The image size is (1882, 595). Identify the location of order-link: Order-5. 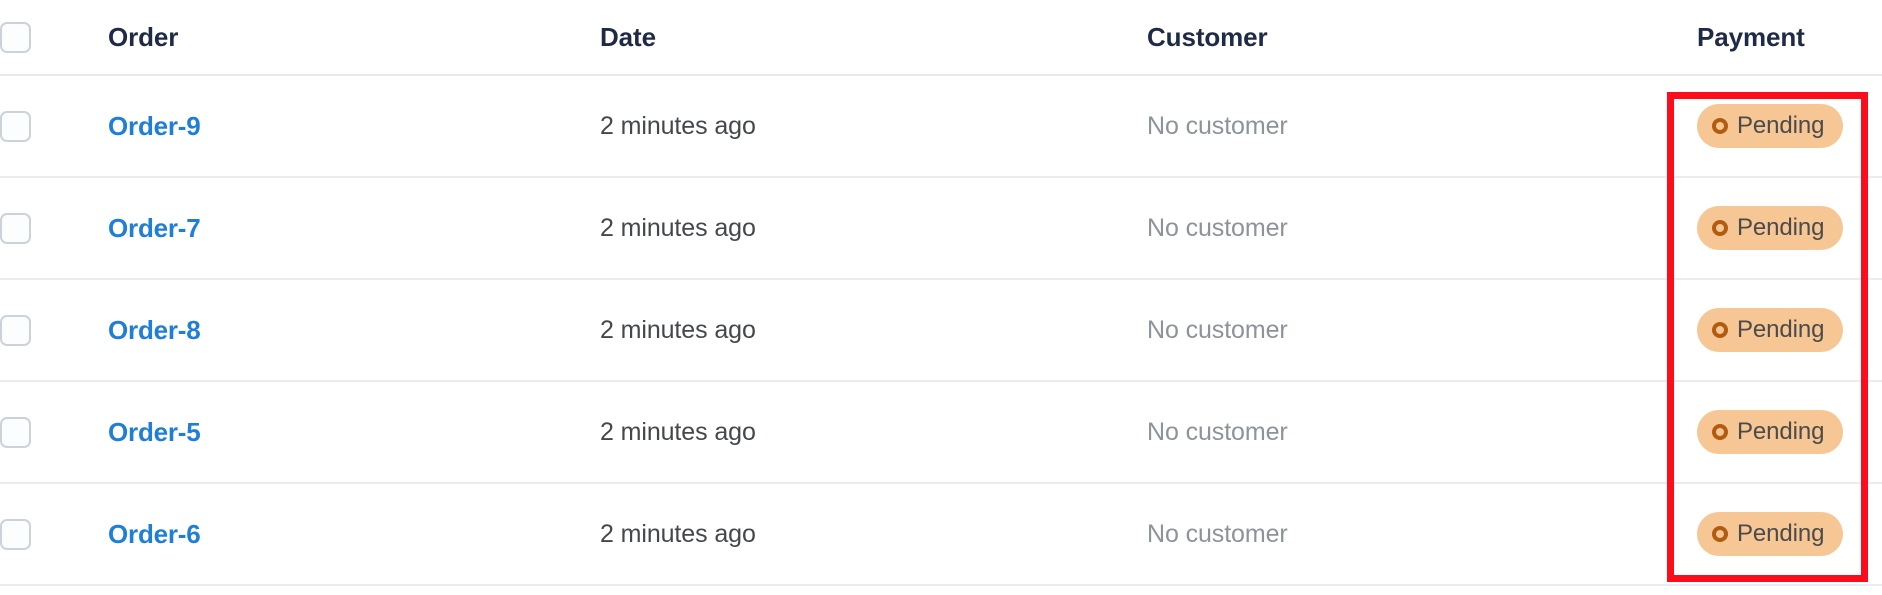
(154, 432).